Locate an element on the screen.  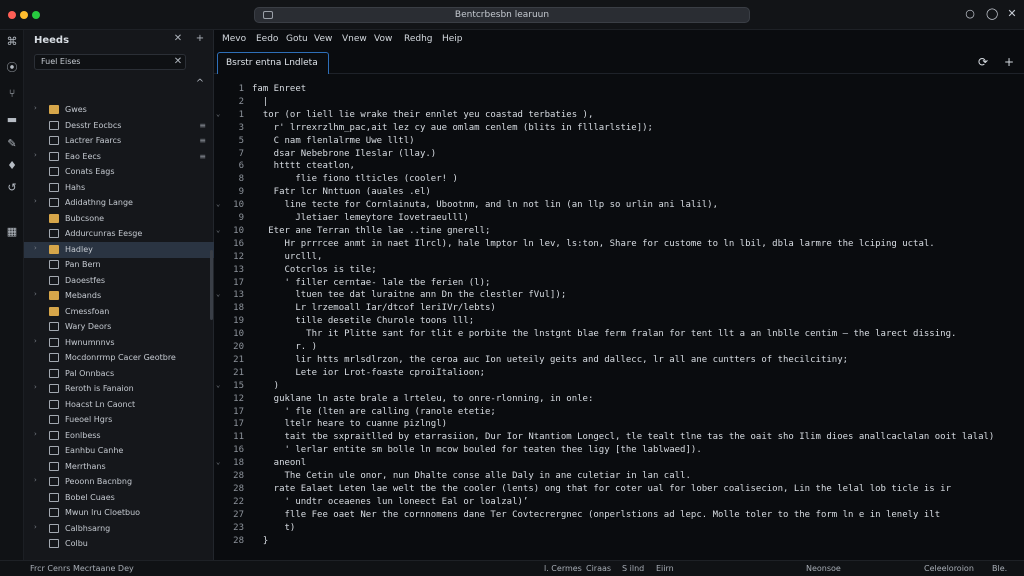
close-icon: ✕ is located at coordinates (1012, 14).